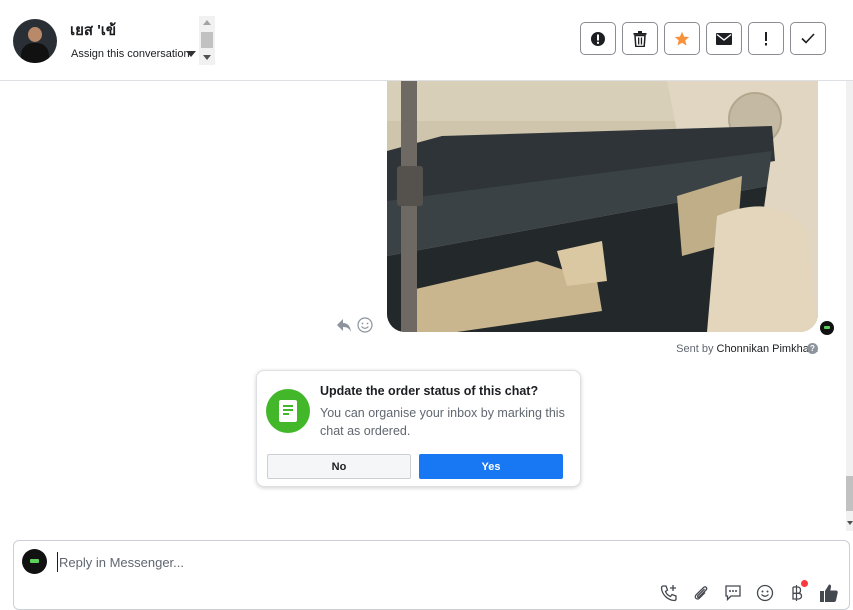 Image resolution: width=853 pixels, height=610 pixels. I want to click on mark-spam-button, so click(598, 38).